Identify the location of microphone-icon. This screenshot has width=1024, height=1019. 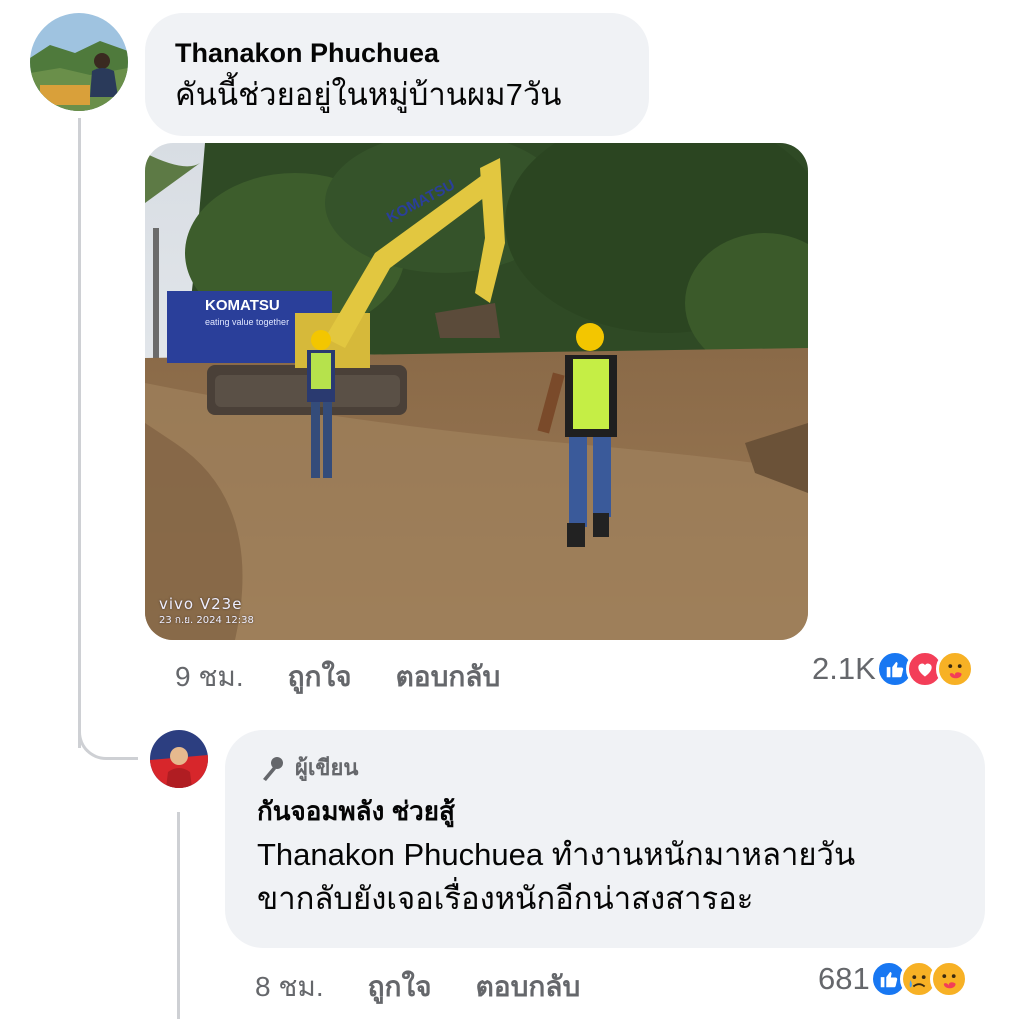
(272, 768).